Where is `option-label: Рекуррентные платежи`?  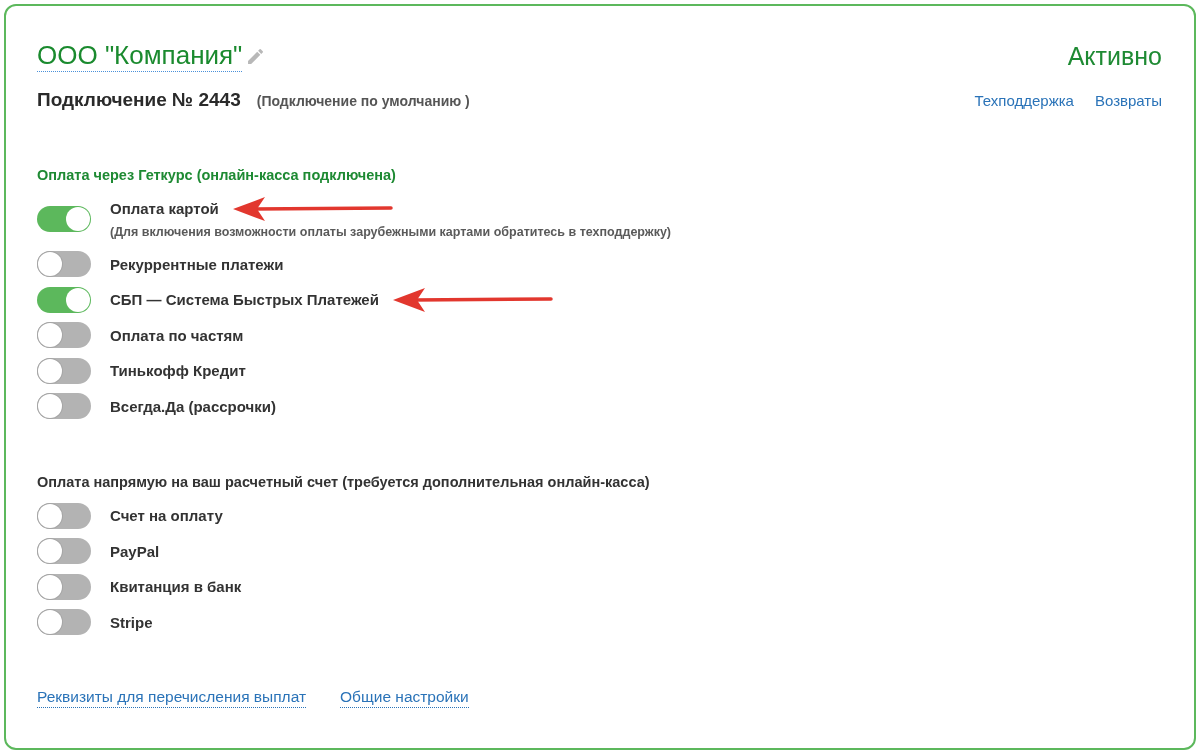
option-label: Рекуррентные платежи is located at coordinates (197, 264).